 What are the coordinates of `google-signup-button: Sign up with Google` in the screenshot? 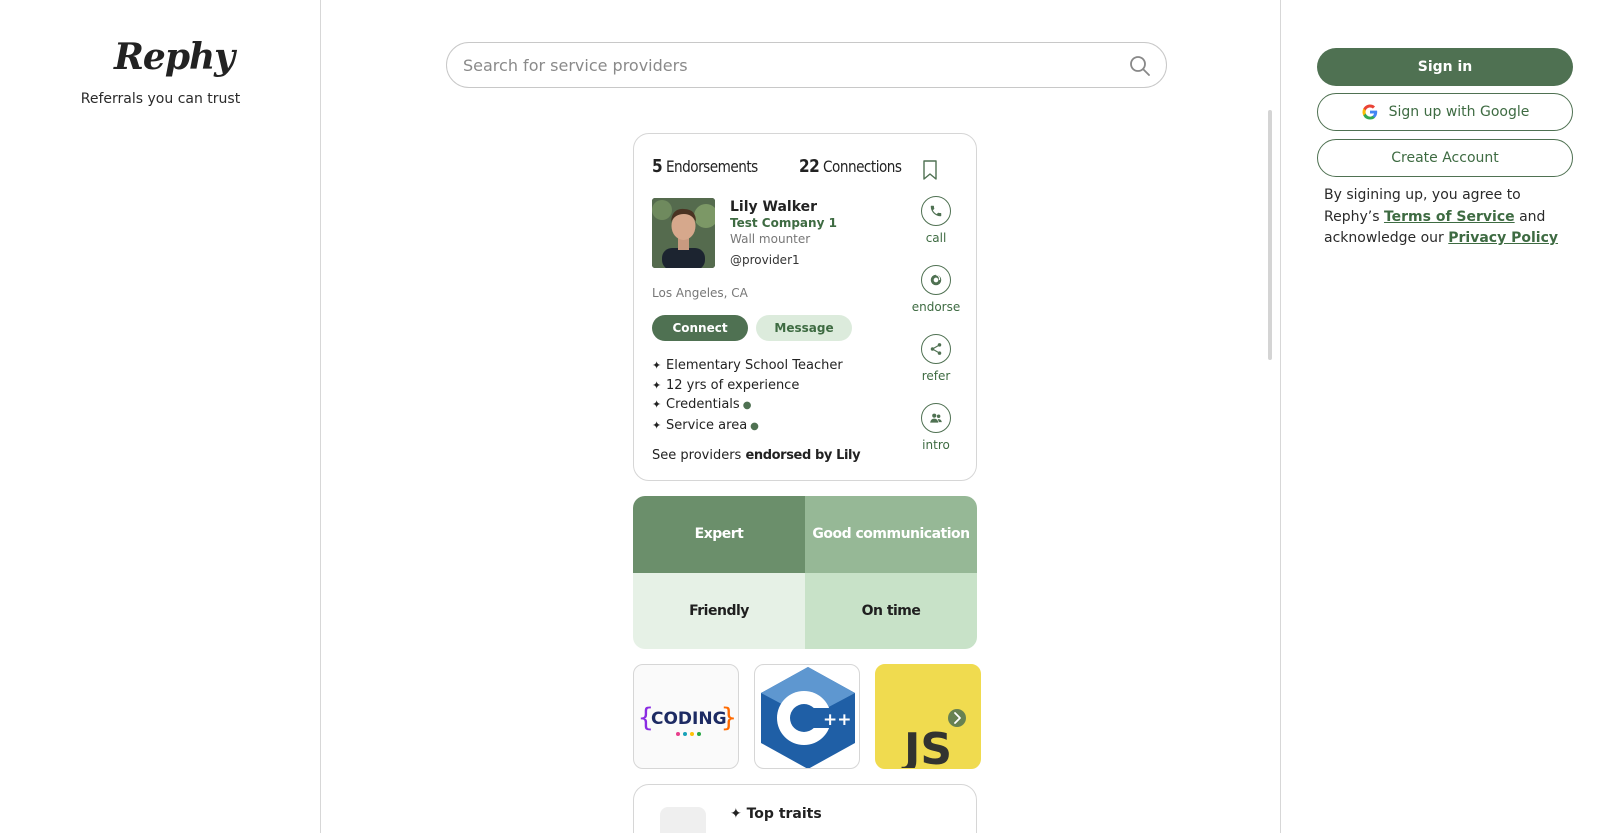 It's located at (1445, 112).